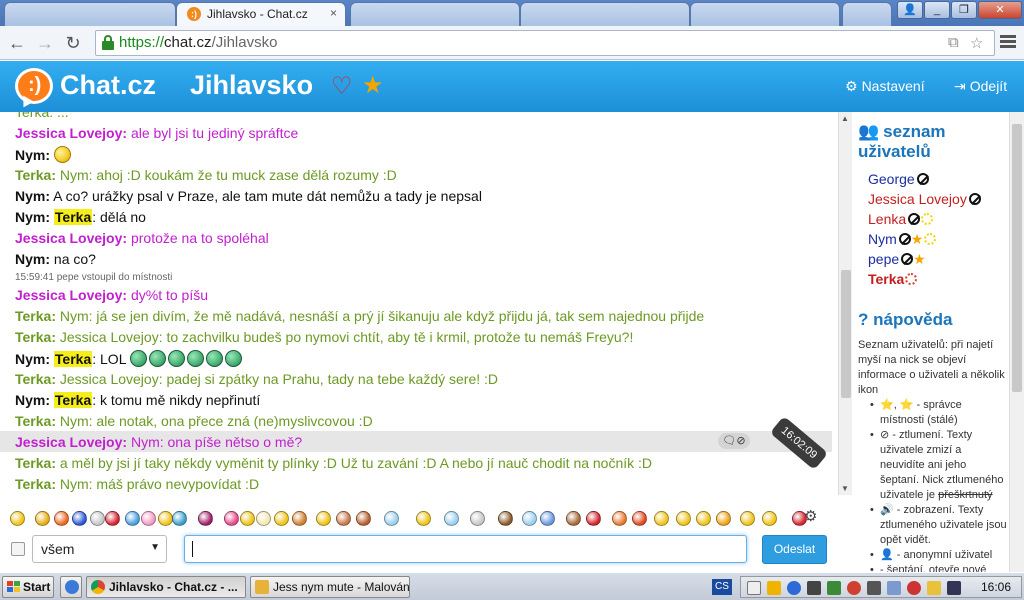  Describe the element at coordinates (901, 219) in the screenshot. I see `user-item: Lenka` at that location.